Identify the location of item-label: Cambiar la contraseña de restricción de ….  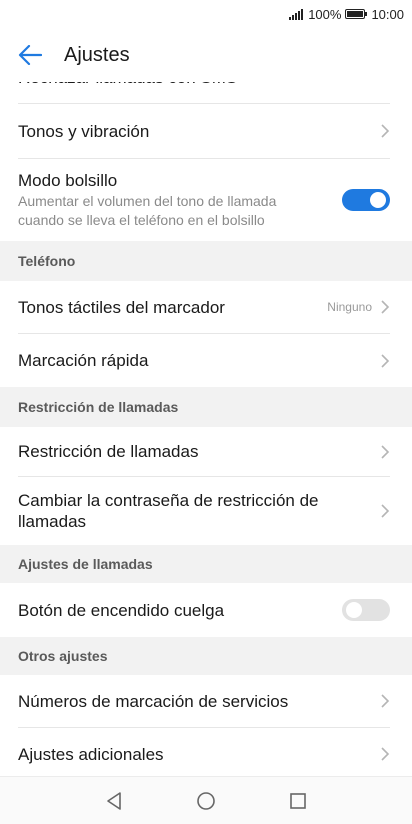
(168, 511).